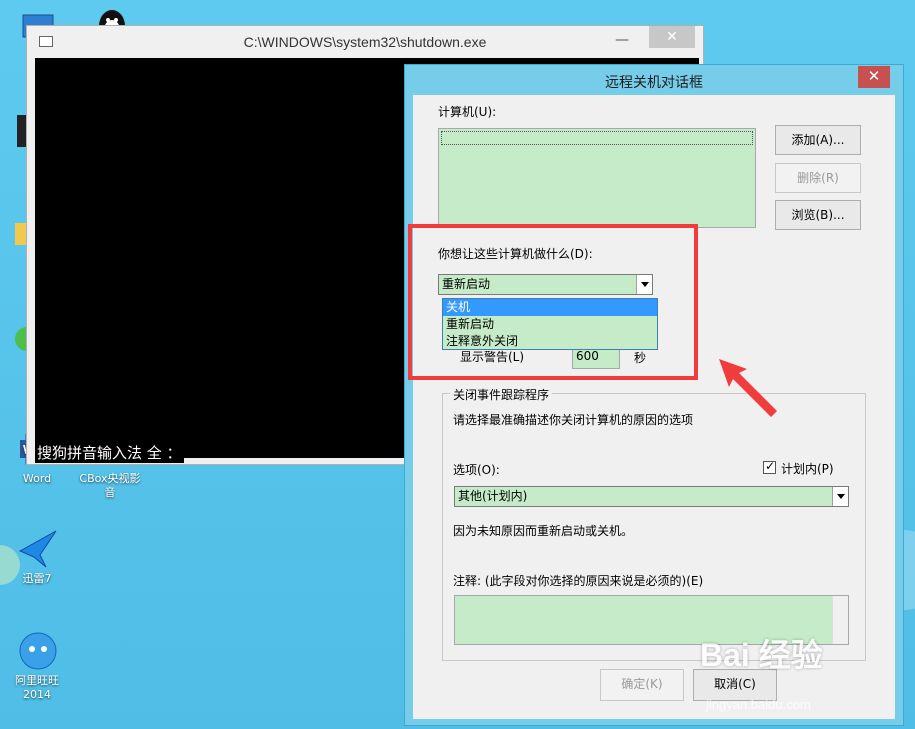 Image resolution: width=915 pixels, height=729 pixels. Describe the element at coordinates (874, 77) in the screenshot. I see `dialog-close-button: ✕` at that location.